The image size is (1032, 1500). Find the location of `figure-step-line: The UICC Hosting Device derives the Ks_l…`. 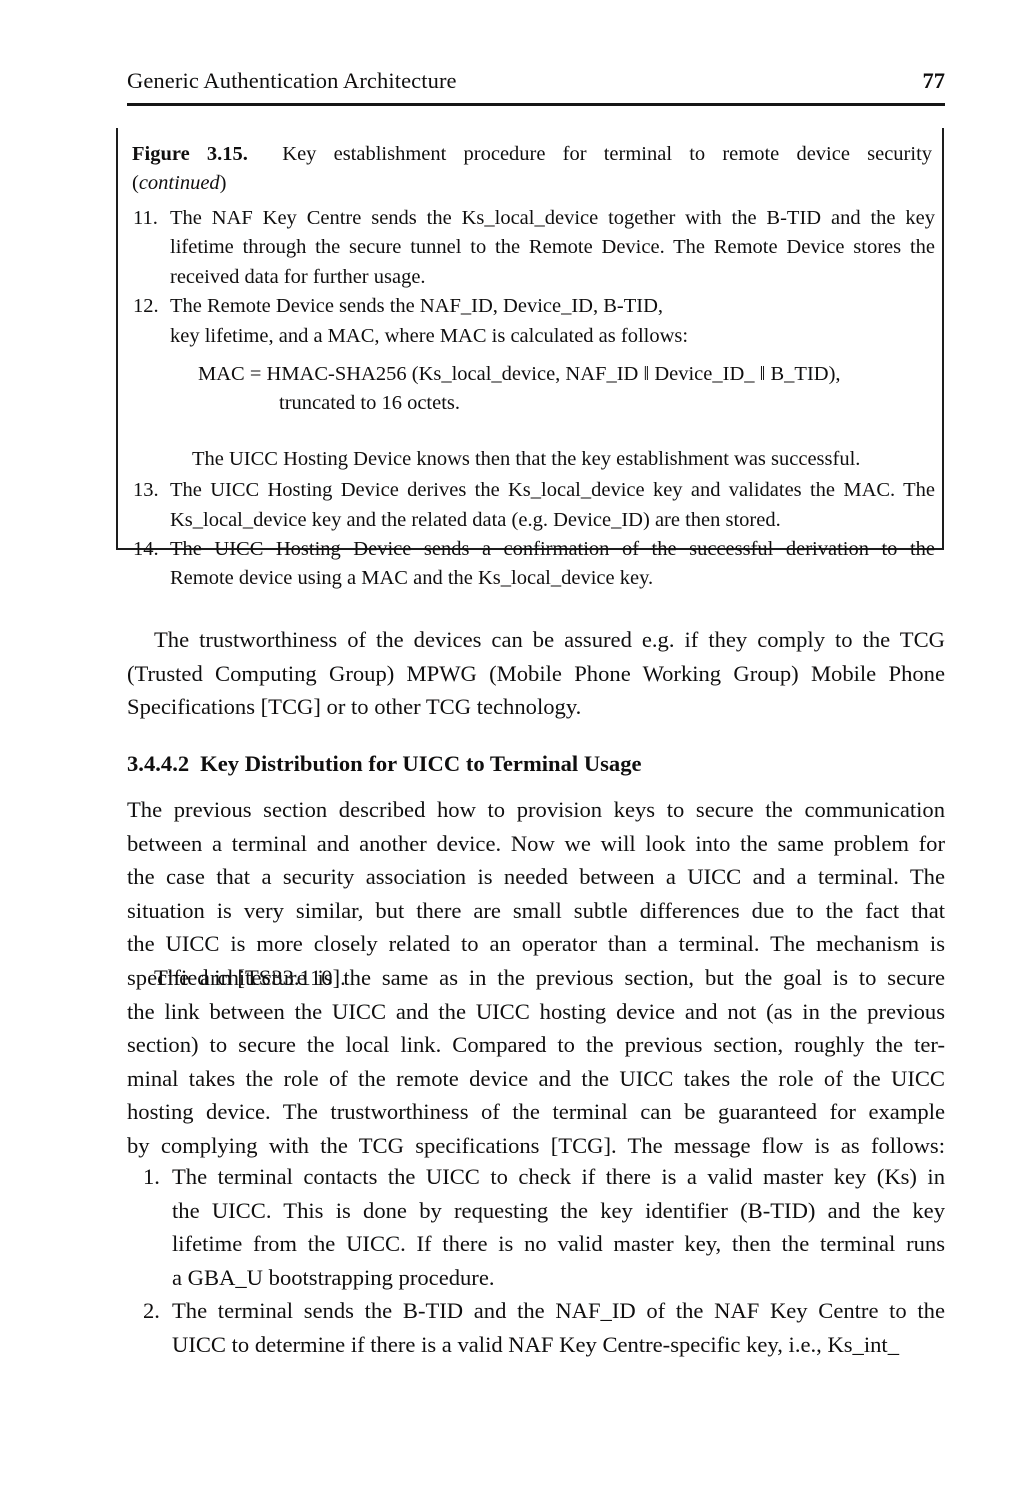

figure-step-line: The UICC Hosting Device derives the Ks_l… is located at coordinates (552, 490).